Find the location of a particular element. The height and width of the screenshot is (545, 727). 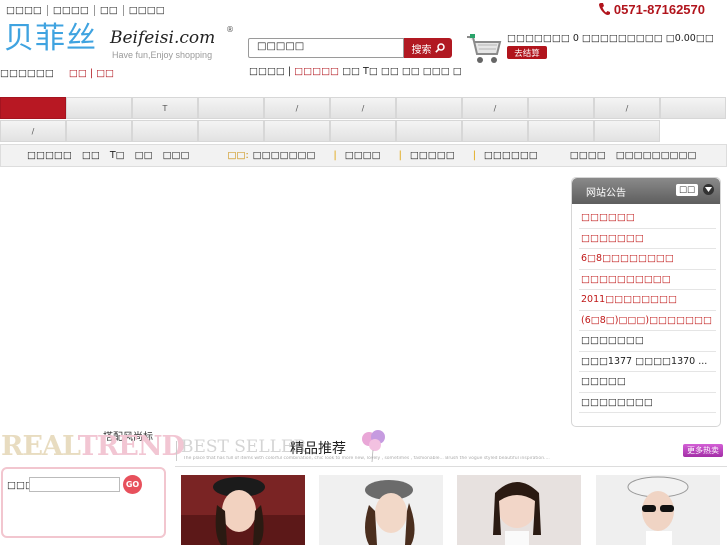

notice-item: □□□□□□□□ is located at coordinates (647, 403).